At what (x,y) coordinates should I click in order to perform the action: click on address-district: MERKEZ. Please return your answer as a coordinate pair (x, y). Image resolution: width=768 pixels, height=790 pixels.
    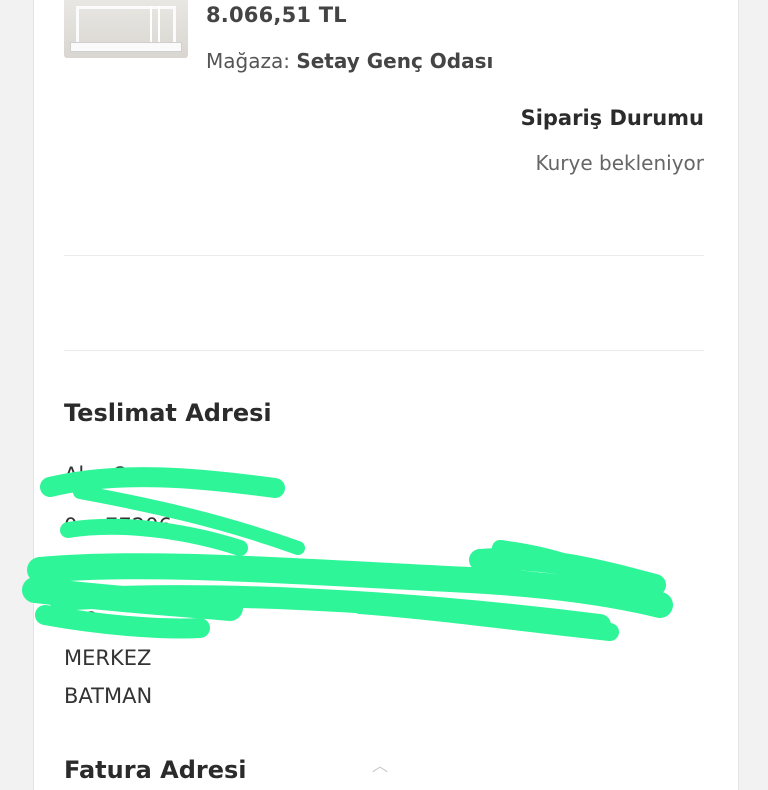
    Looking at the image, I should click on (108, 658).